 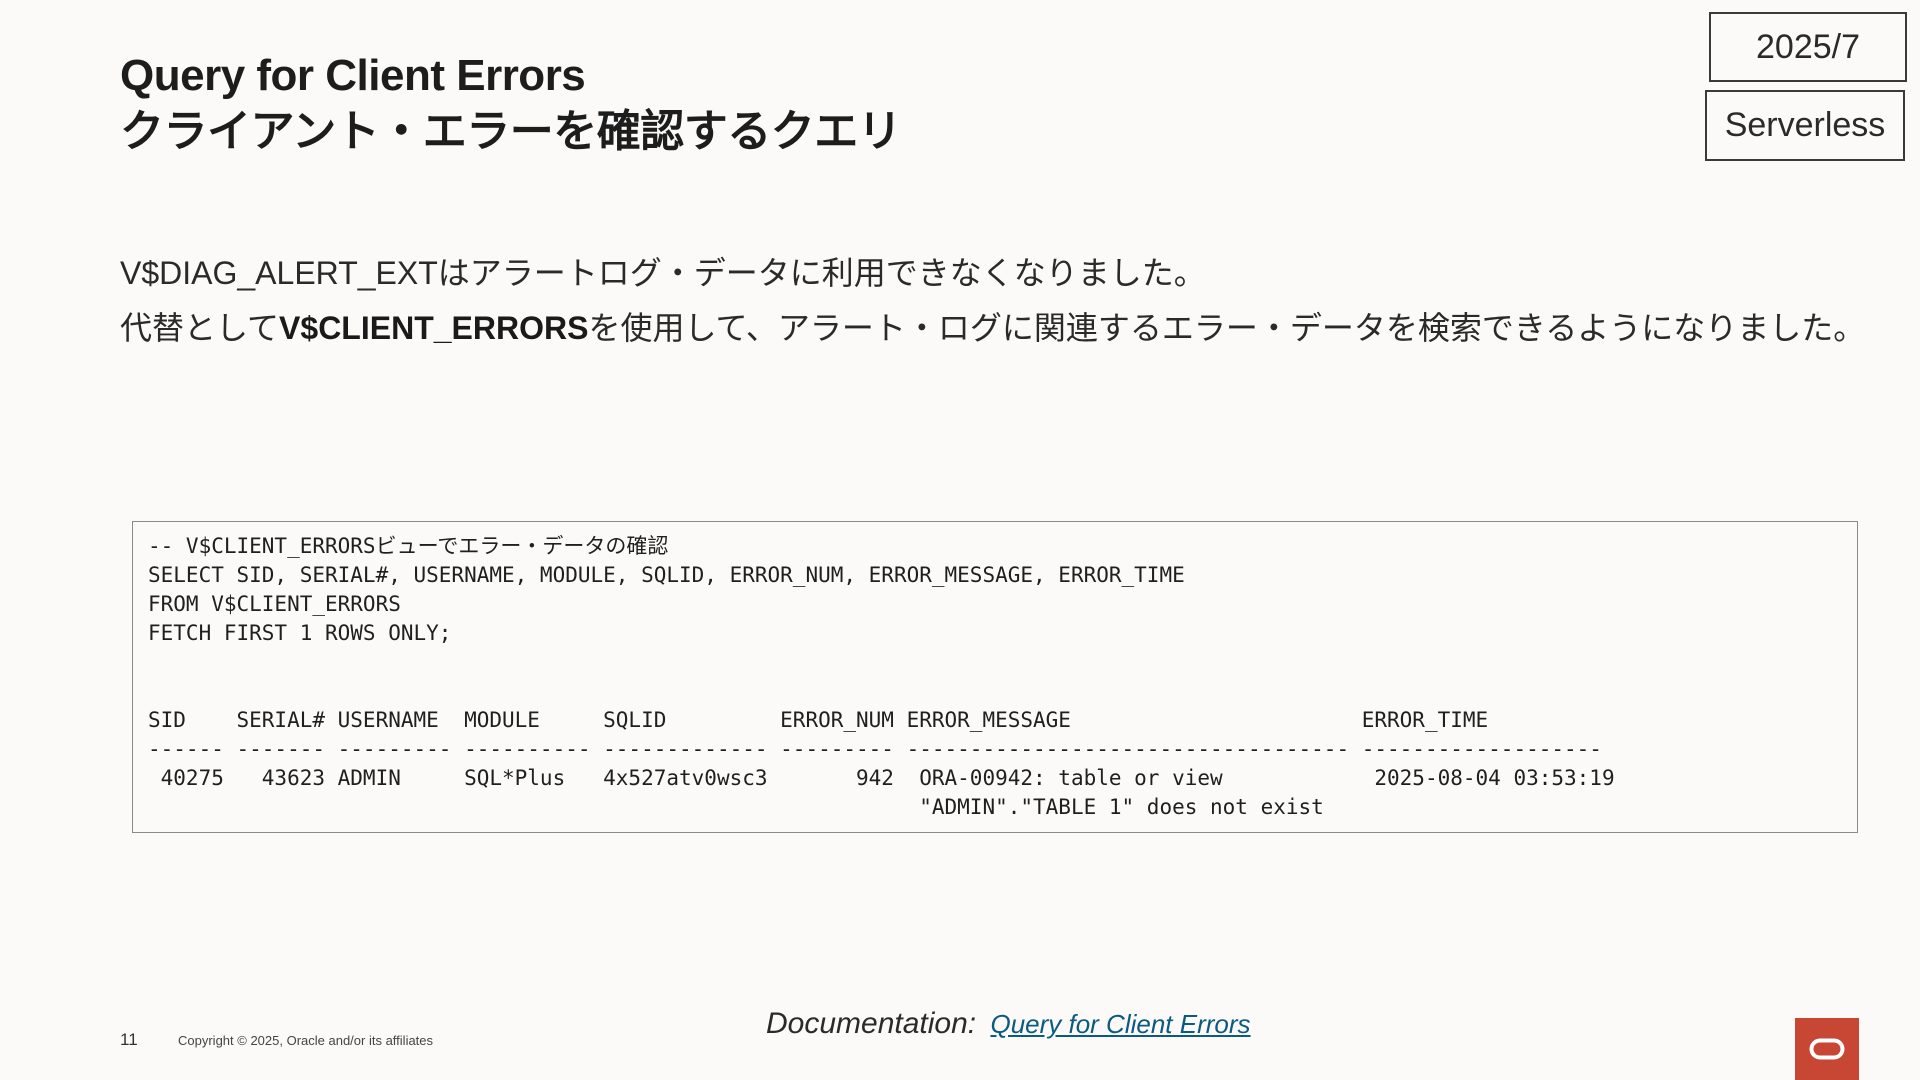 What do you see at coordinates (663, 273) in the screenshot?
I see `description-line-1: V$DIAG_ALERT_EXTはアラートログ・データに利用できなくなりました。` at bounding box center [663, 273].